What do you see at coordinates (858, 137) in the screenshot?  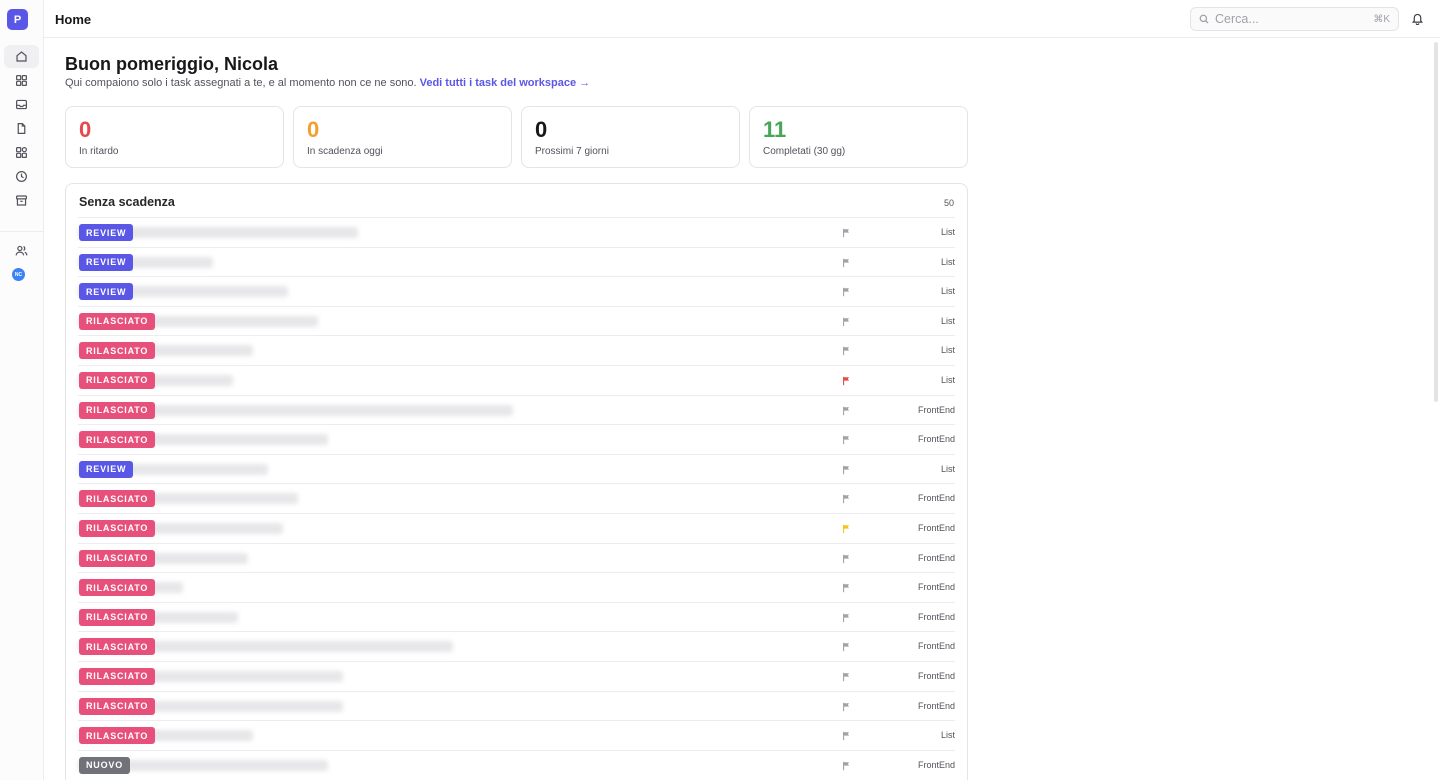 I see `stat-card-completed: 11 Completati (30 gg)` at bounding box center [858, 137].